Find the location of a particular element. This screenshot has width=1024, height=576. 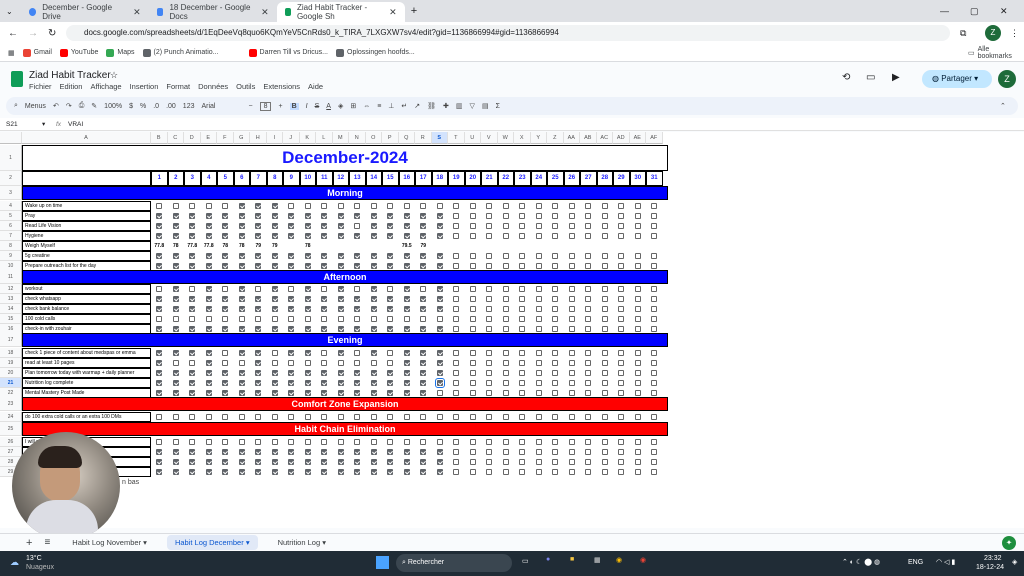

taskbar-search: ⌕ Rechercher is located at coordinates (454, 563).